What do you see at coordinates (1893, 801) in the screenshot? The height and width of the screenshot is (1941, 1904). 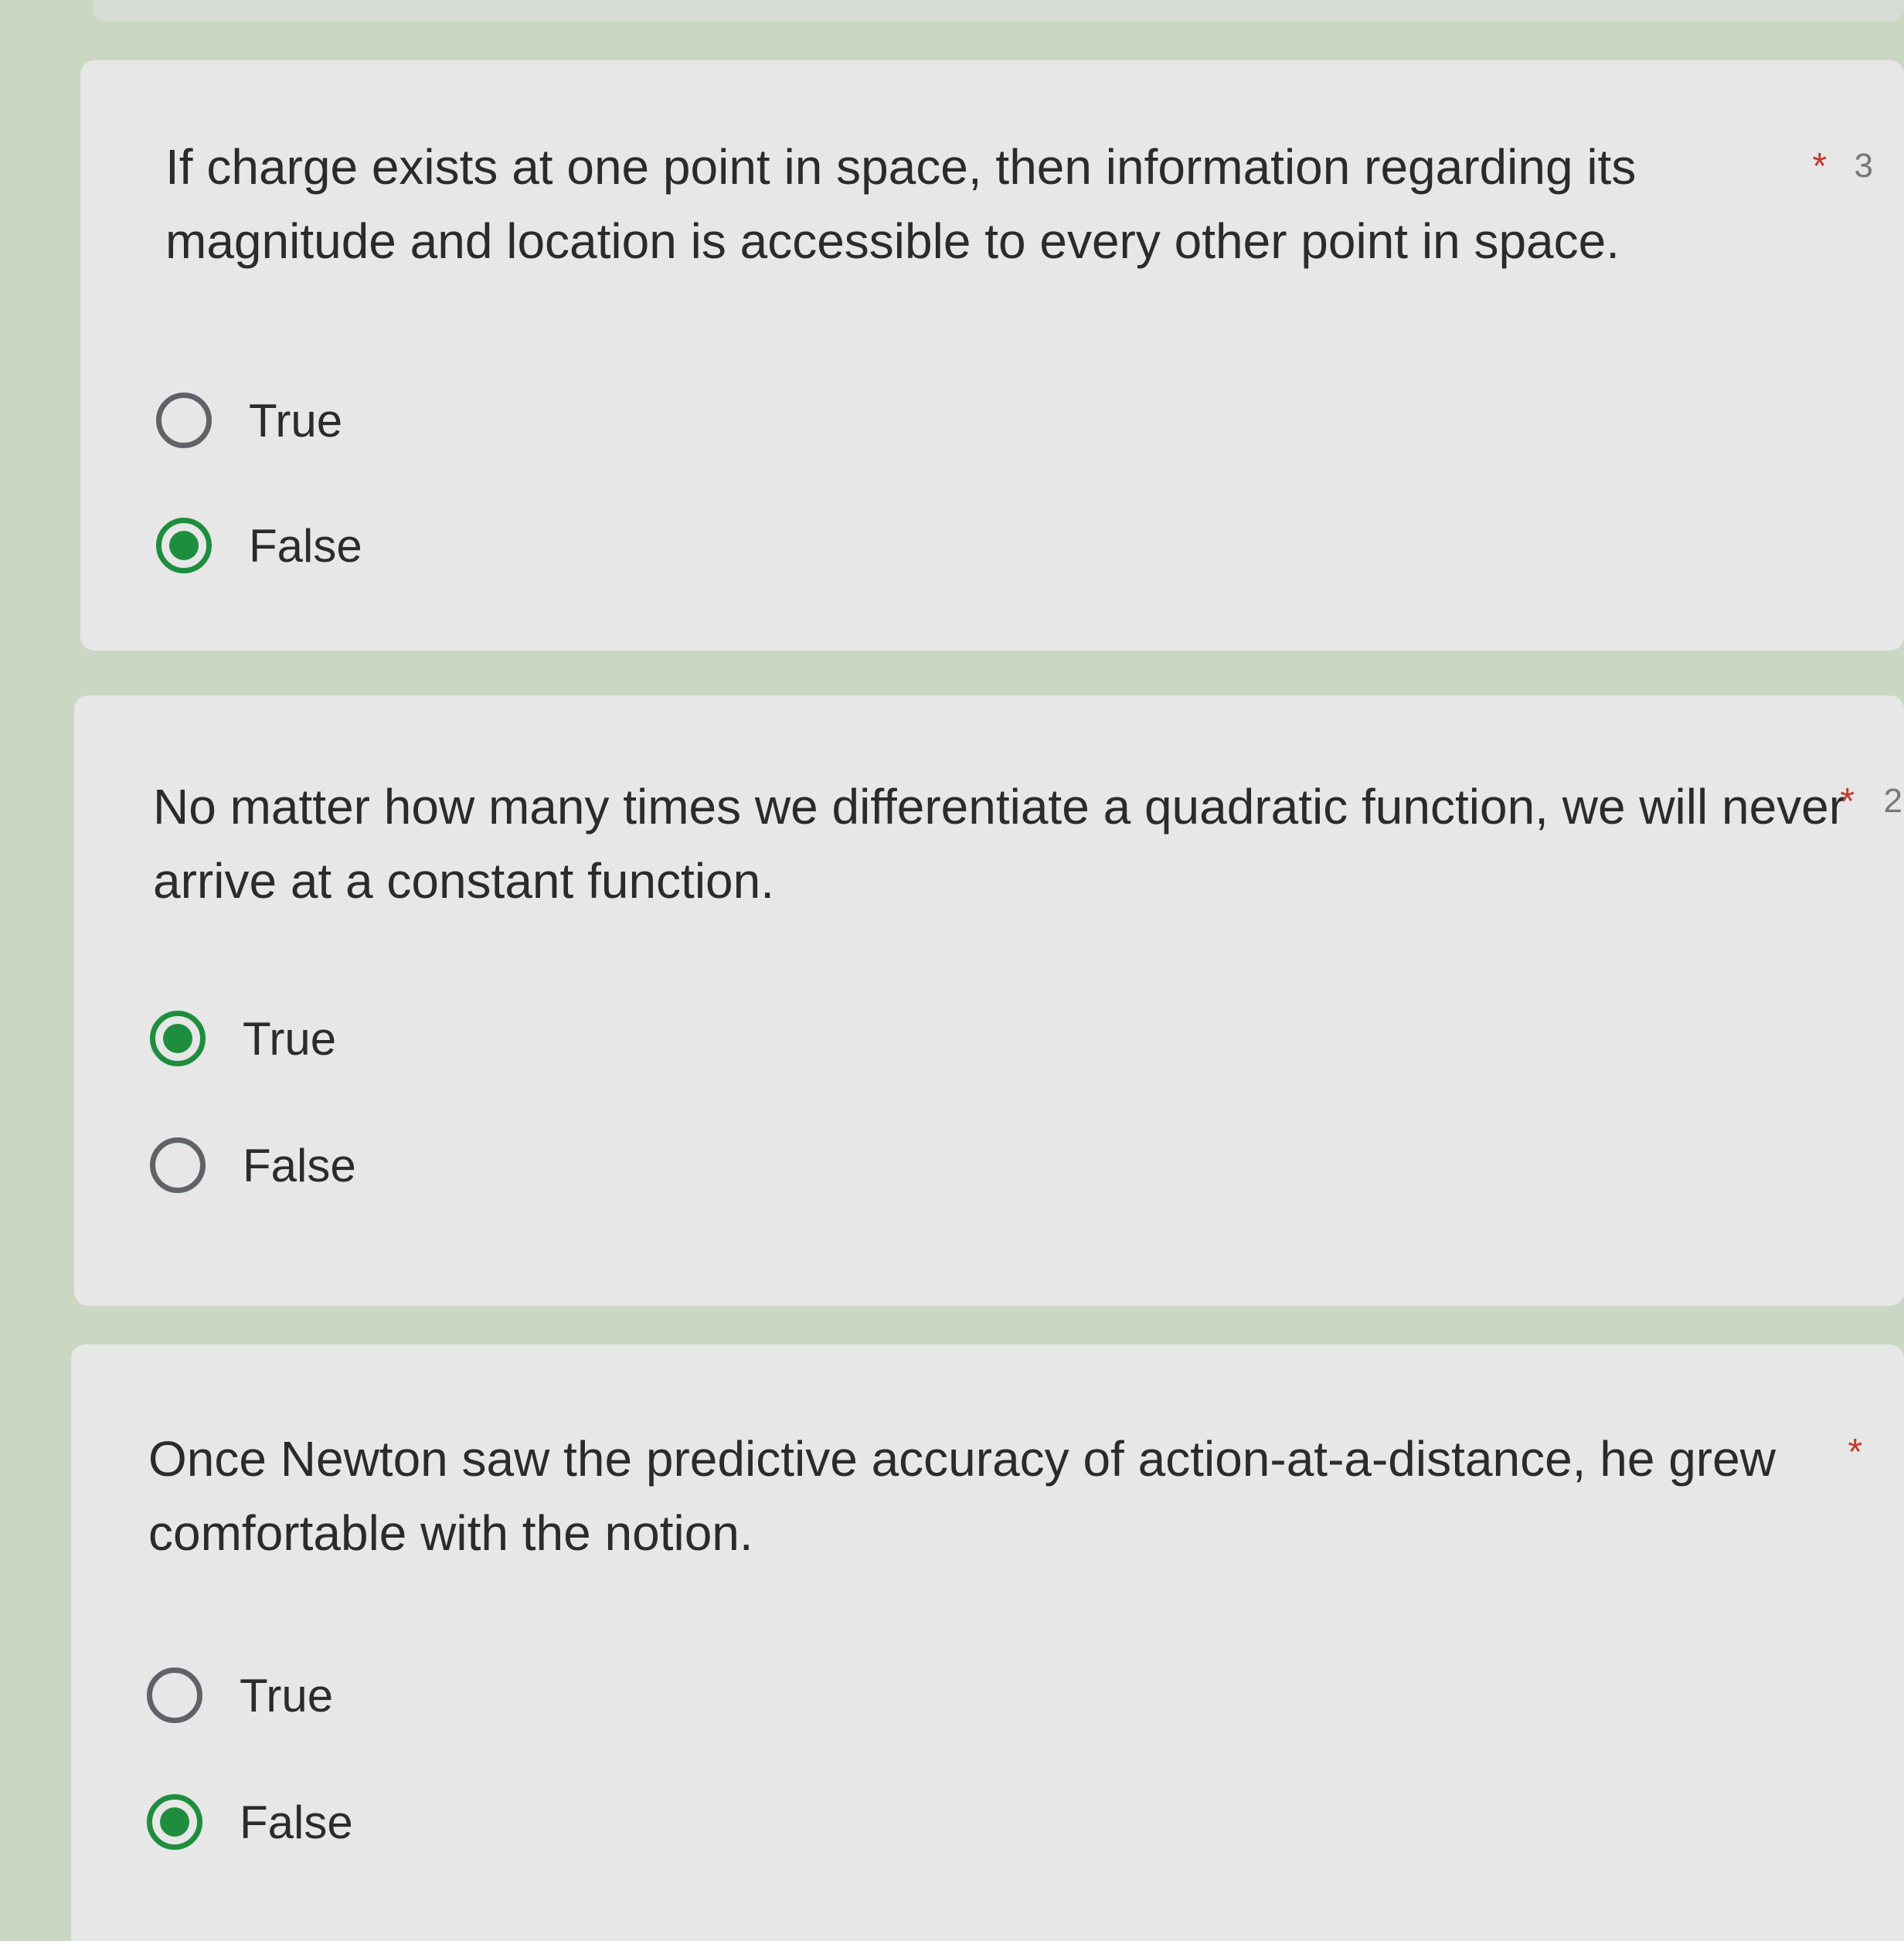 I see `points-label: 2` at bounding box center [1893, 801].